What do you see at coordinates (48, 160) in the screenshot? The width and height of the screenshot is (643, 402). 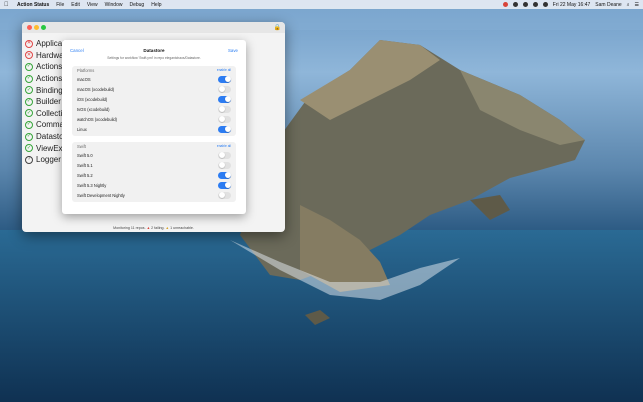 I see `action-name: Logger` at bounding box center [48, 160].